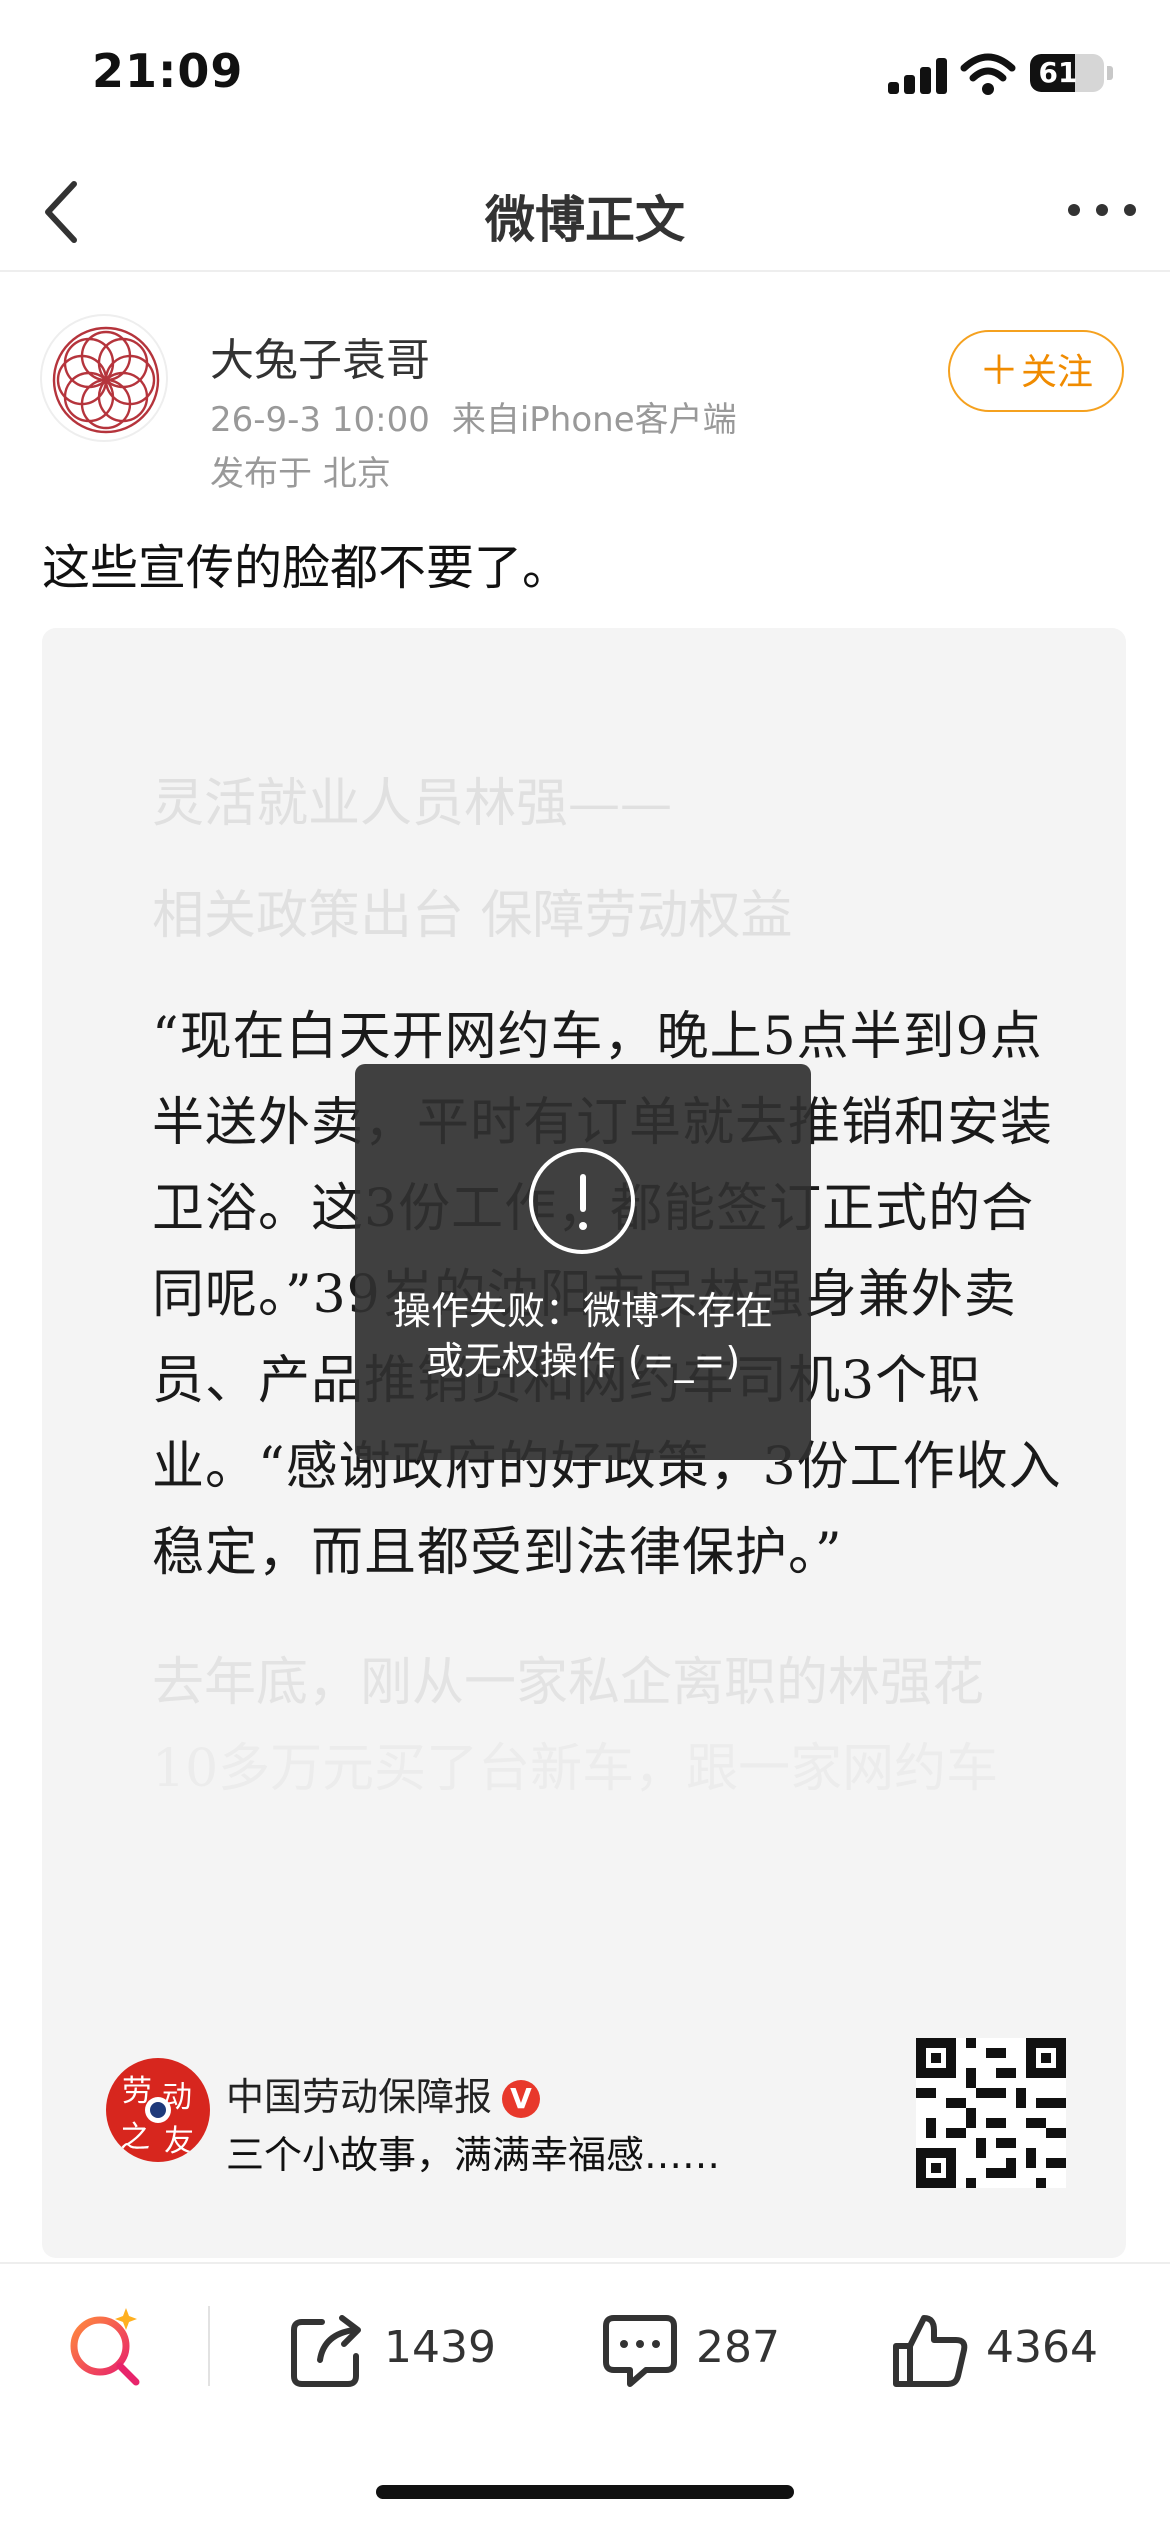 This screenshot has height=2532, width=1170. I want to click on comment-count: 287, so click(738, 2347).